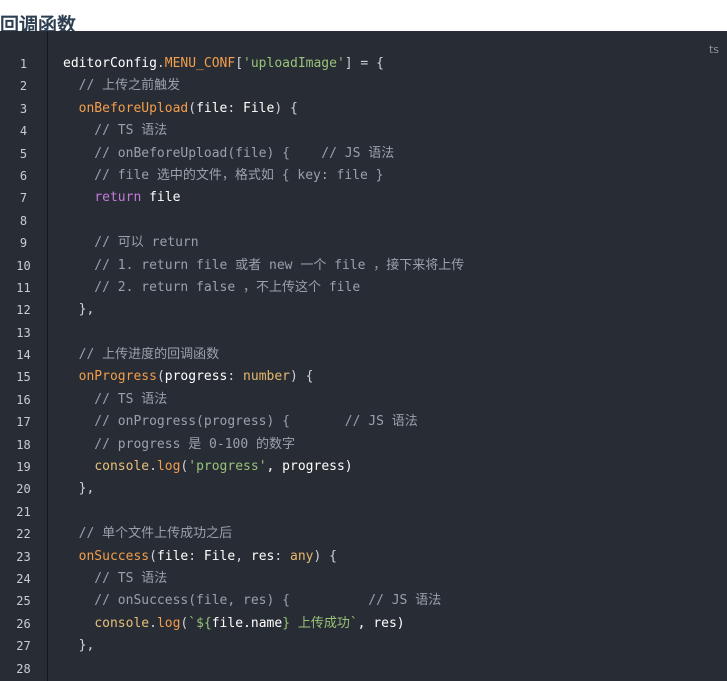  Describe the element at coordinates (395, 534) in the screenshot. I see `code-line: // 单个文件上传成功之后` at that location.